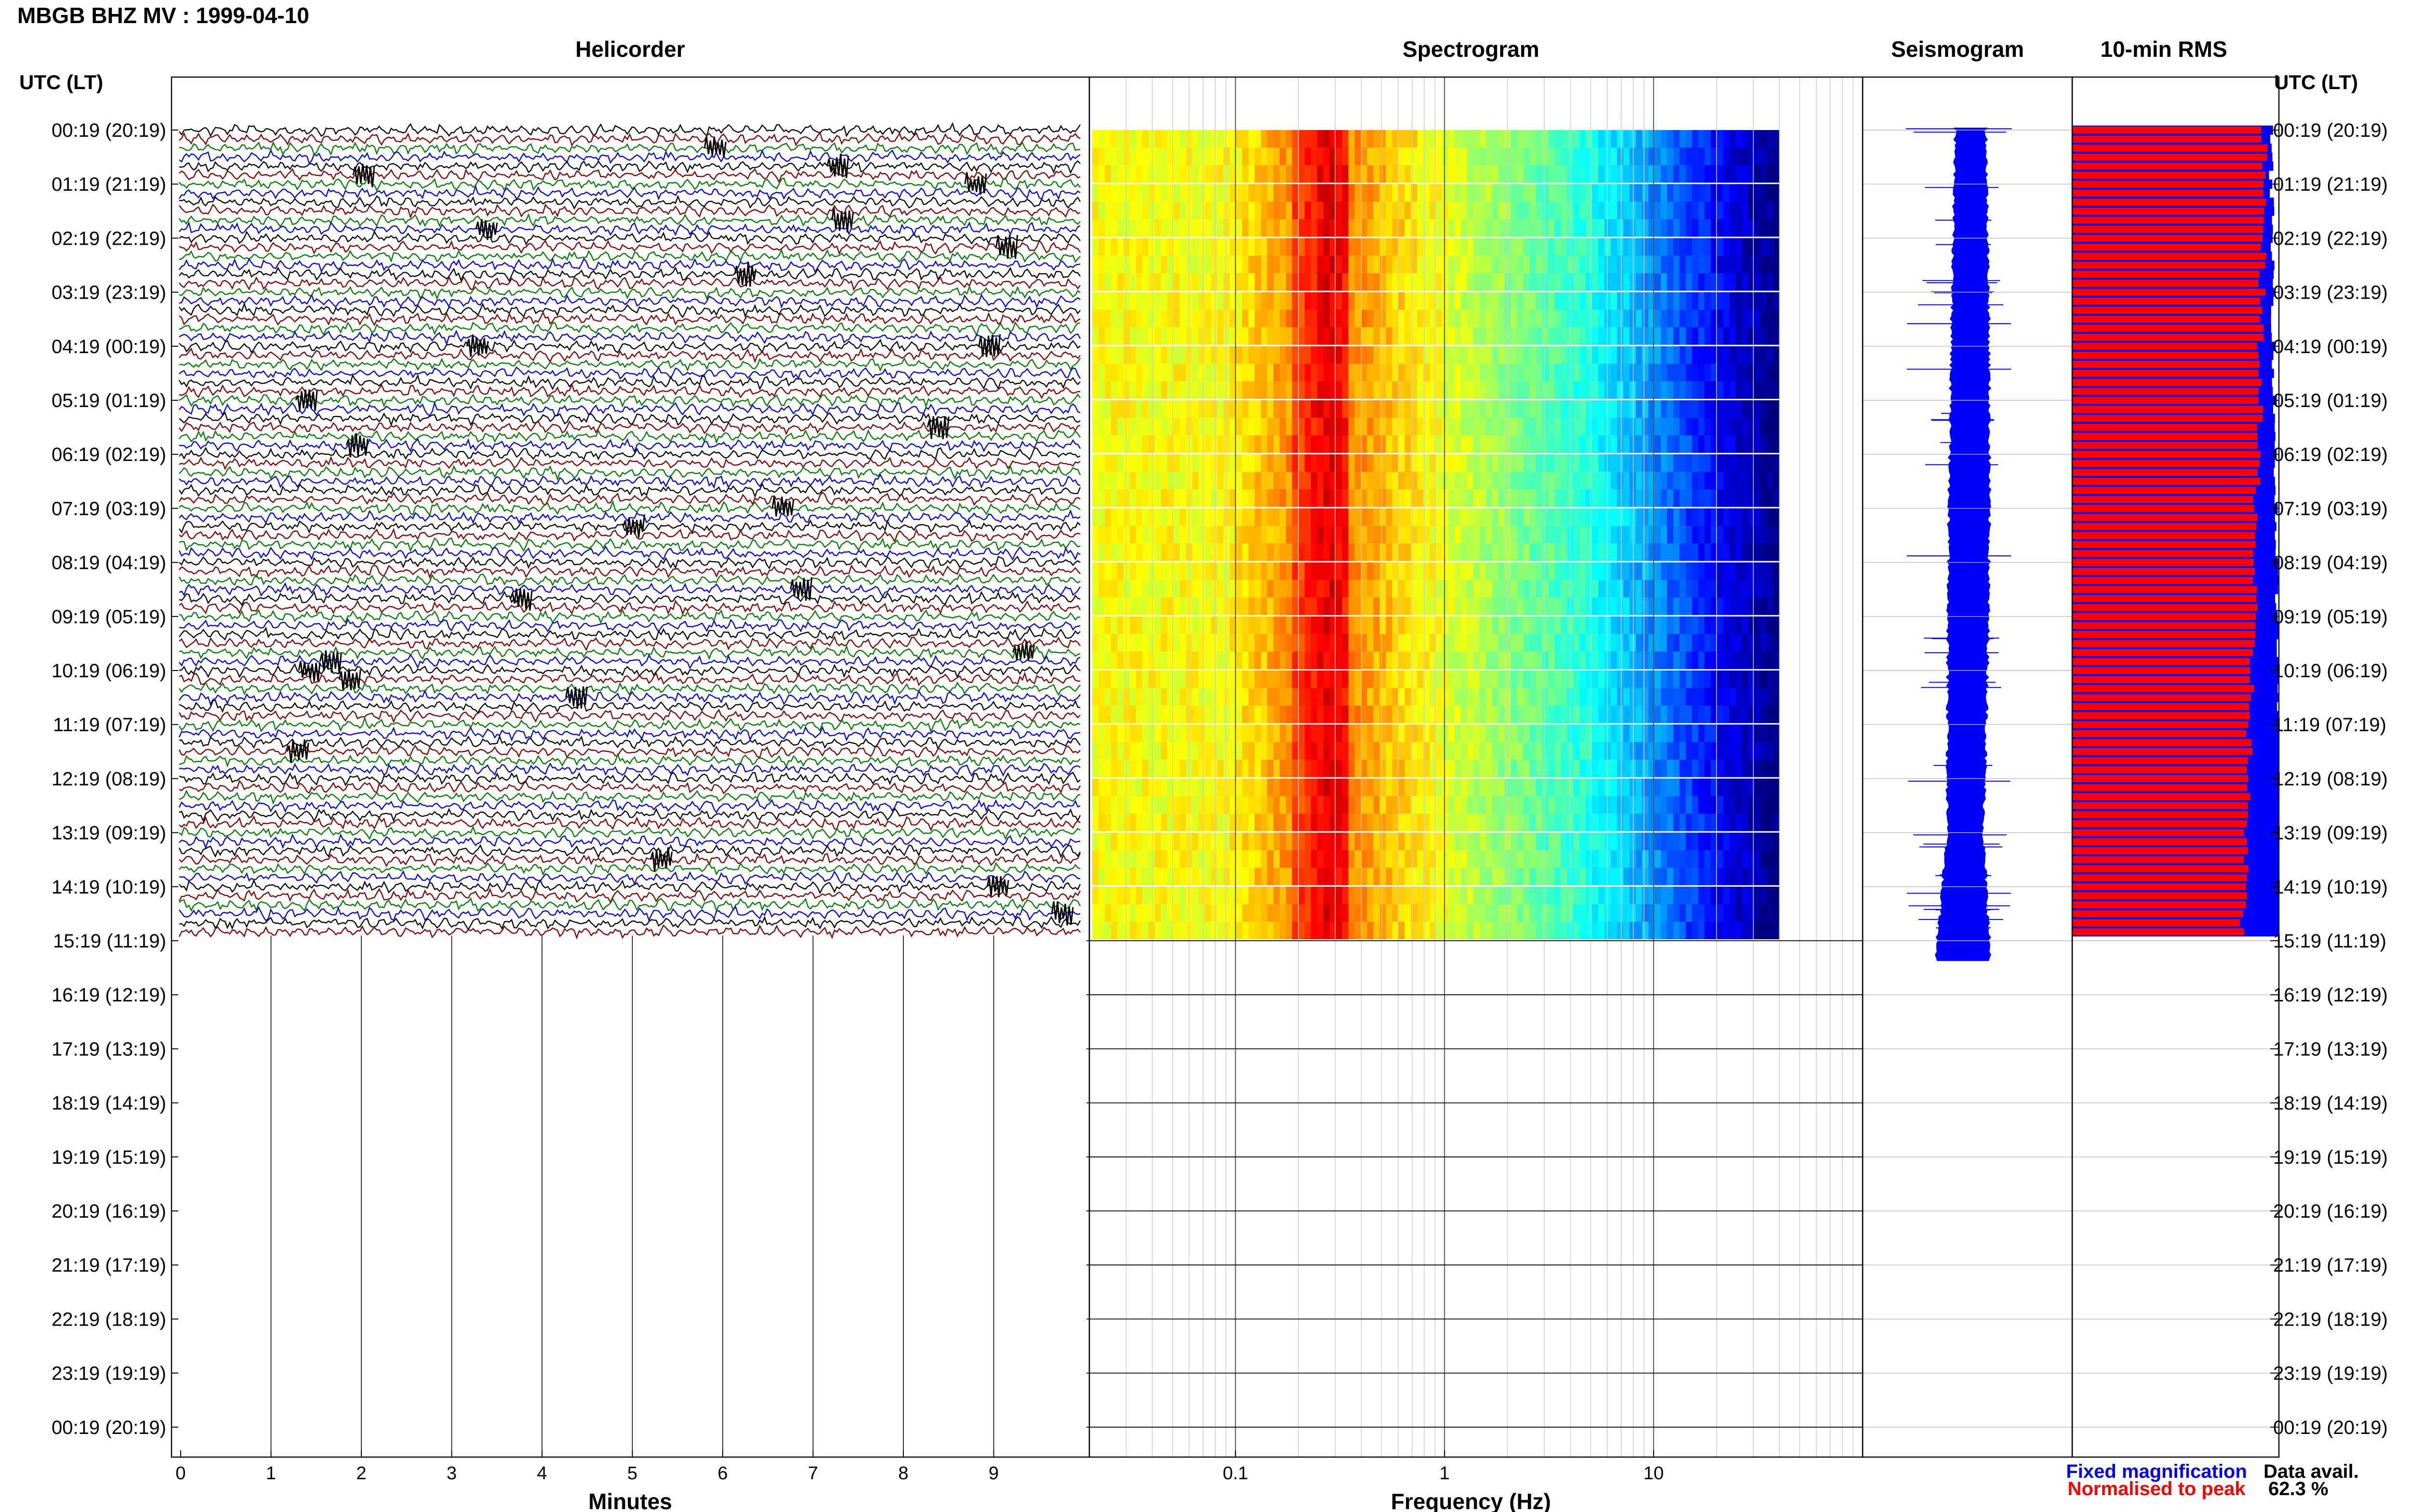 The height and width of the screenshot is (1512, 2409). What do you see at coordinates (1957, 49) in the screenshot?
I see `seismogram-panel-title: Seismogram` at bounding box center [1957, 49].